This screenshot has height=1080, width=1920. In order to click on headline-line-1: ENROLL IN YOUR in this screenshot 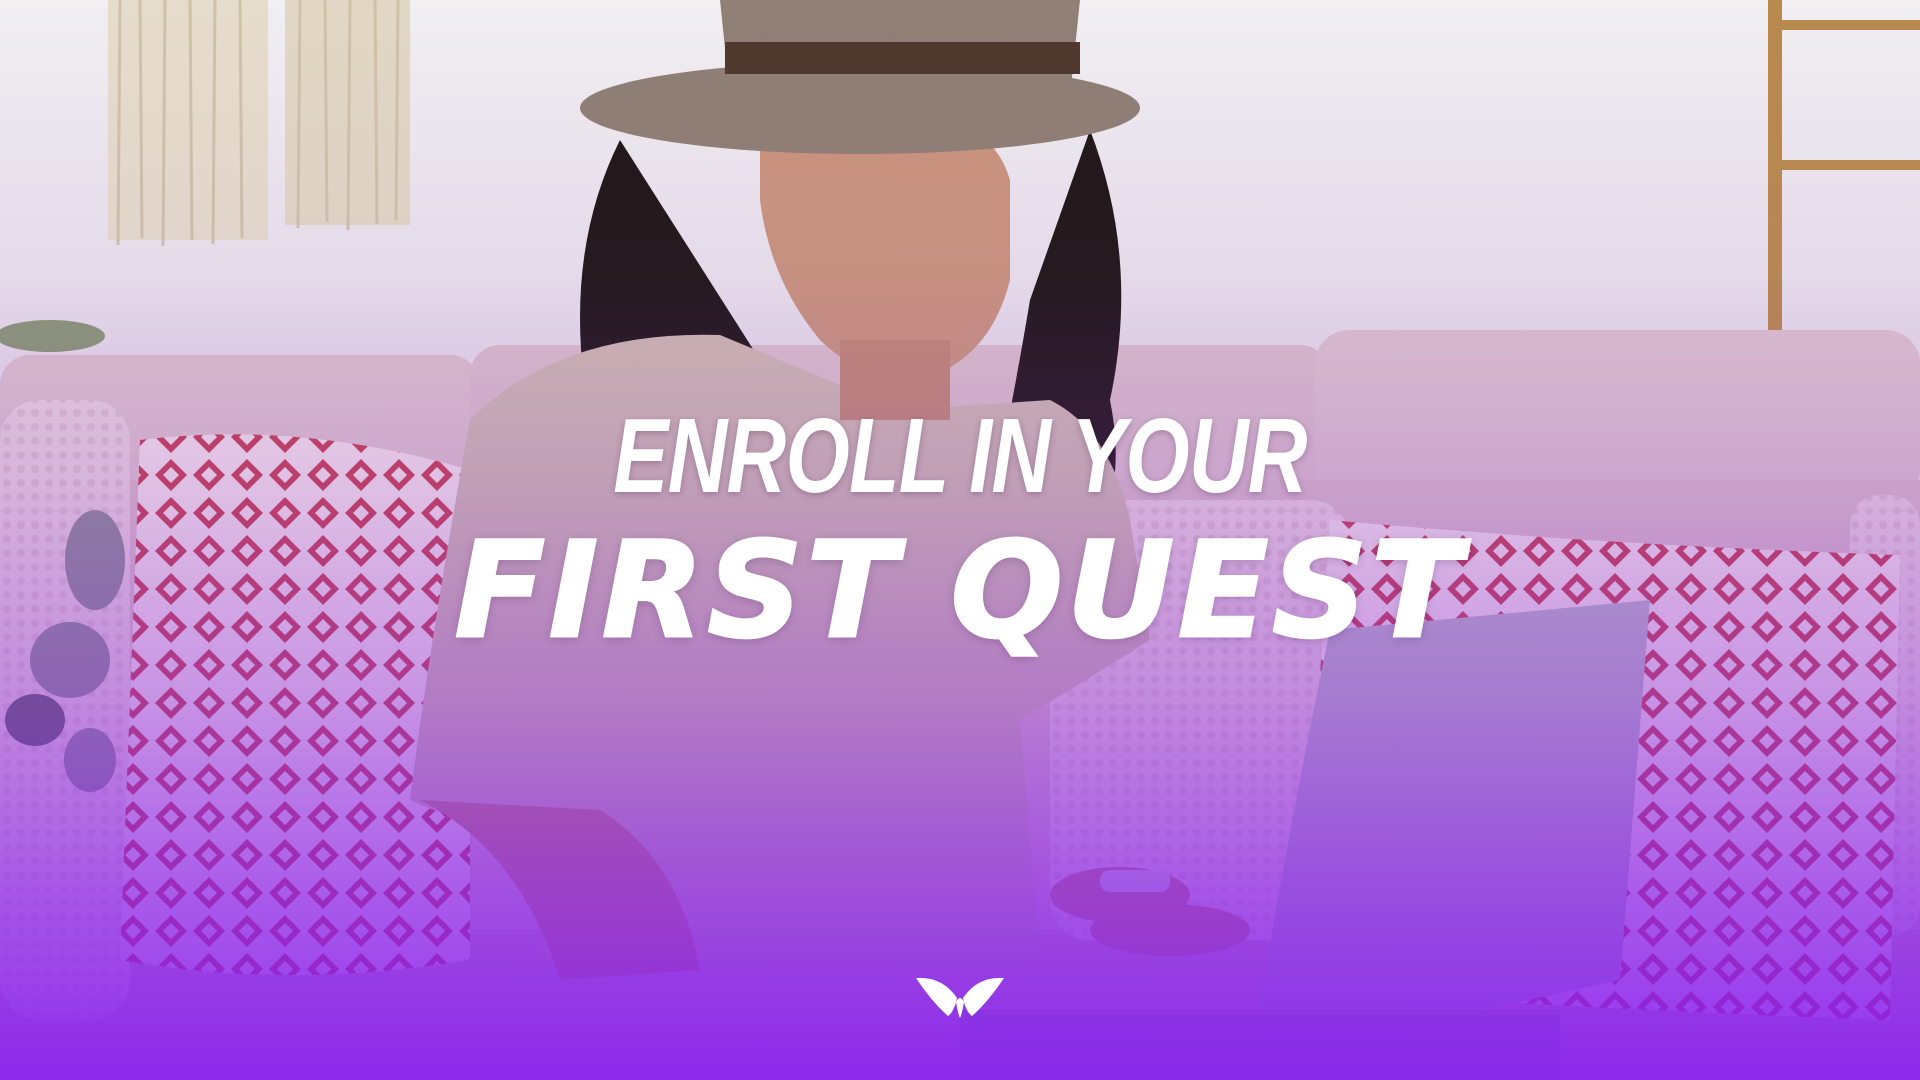, I will do `click(960, 456)`.